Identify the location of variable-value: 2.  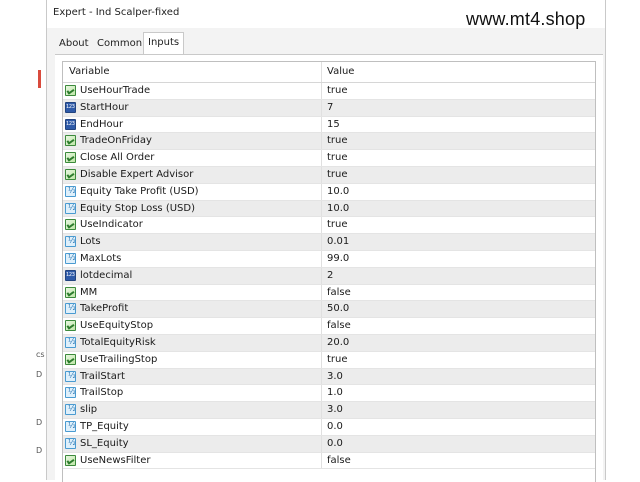
(330, 275).